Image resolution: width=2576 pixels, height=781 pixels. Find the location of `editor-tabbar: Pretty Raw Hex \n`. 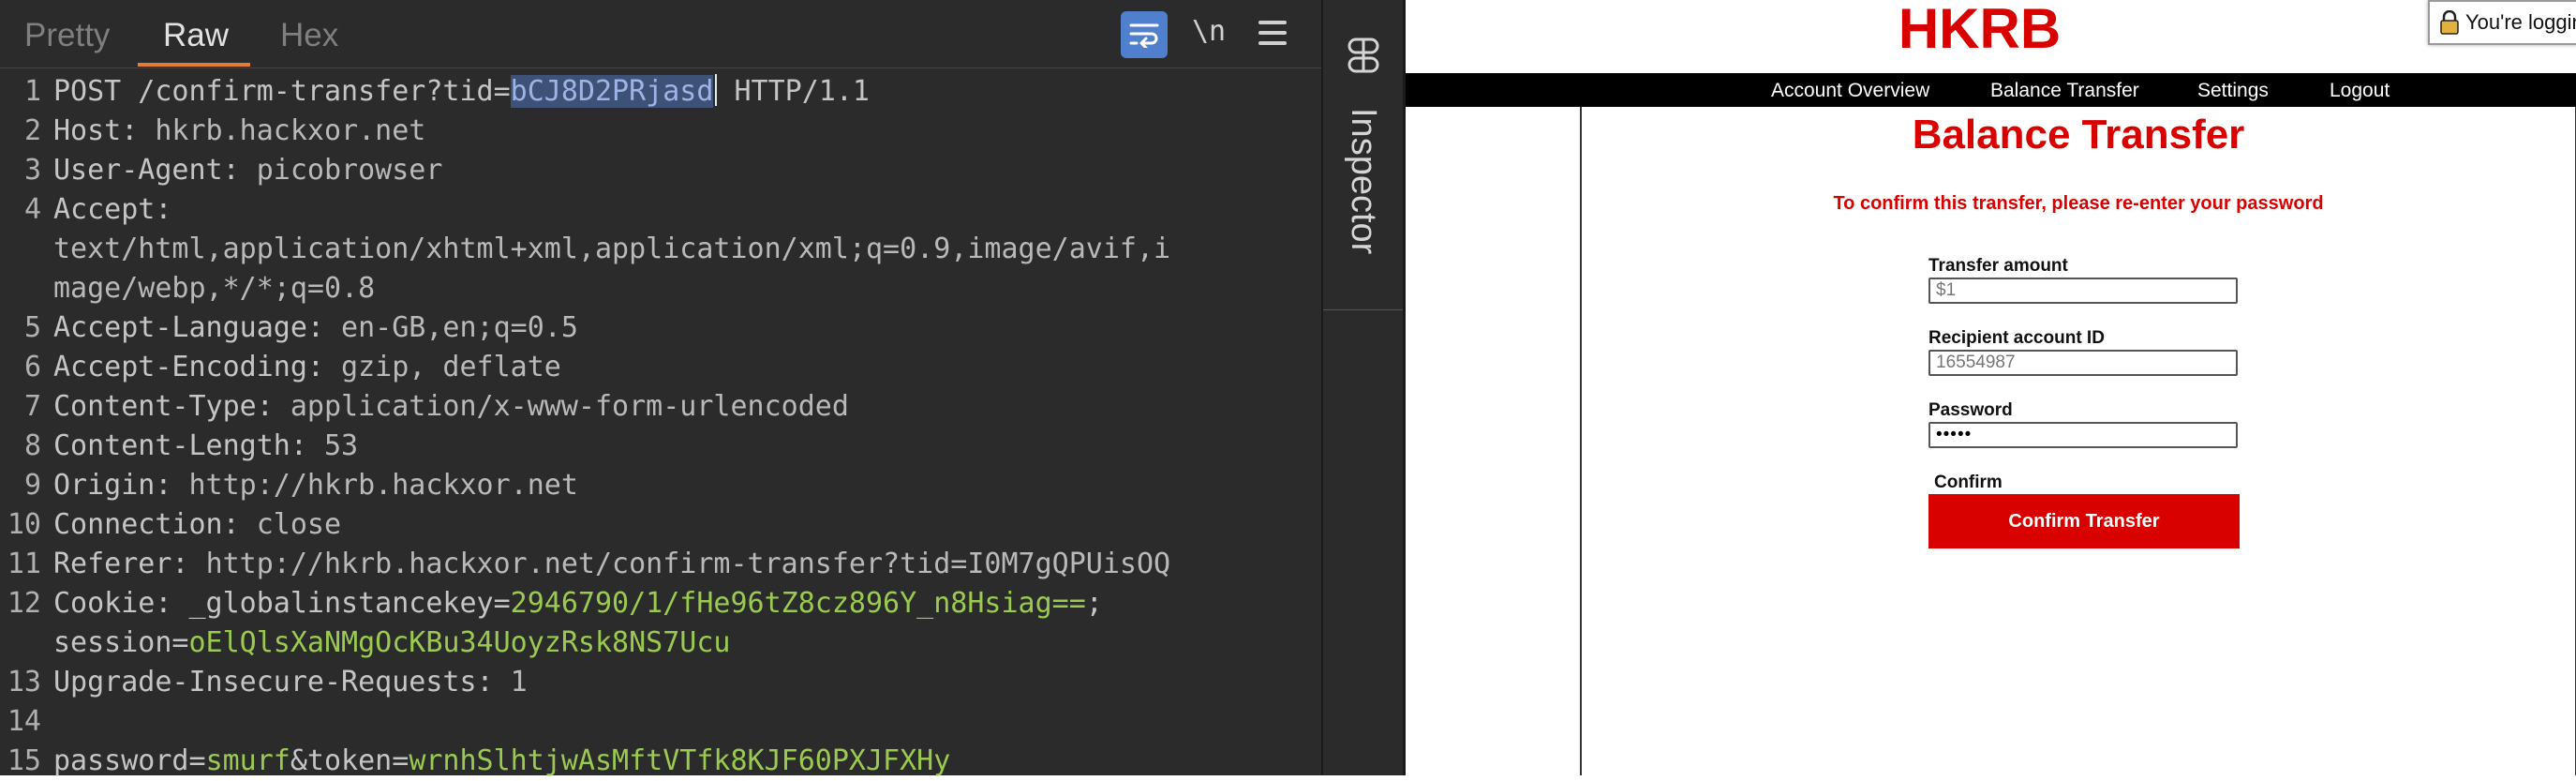

editor-tabbar: Pretty Raw Hex \n is located at coordinates (660, 34).